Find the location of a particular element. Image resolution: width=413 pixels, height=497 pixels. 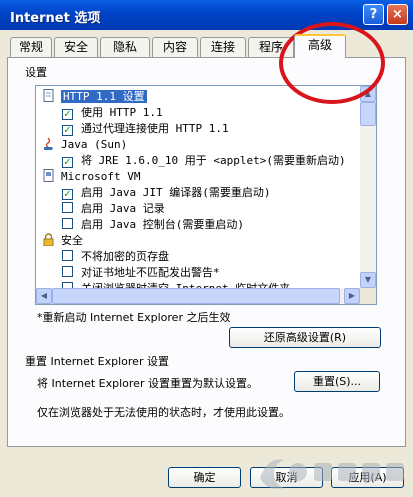

setting-label: 对证书地址不匹配发出警告* is located at coordinates (150, 272).